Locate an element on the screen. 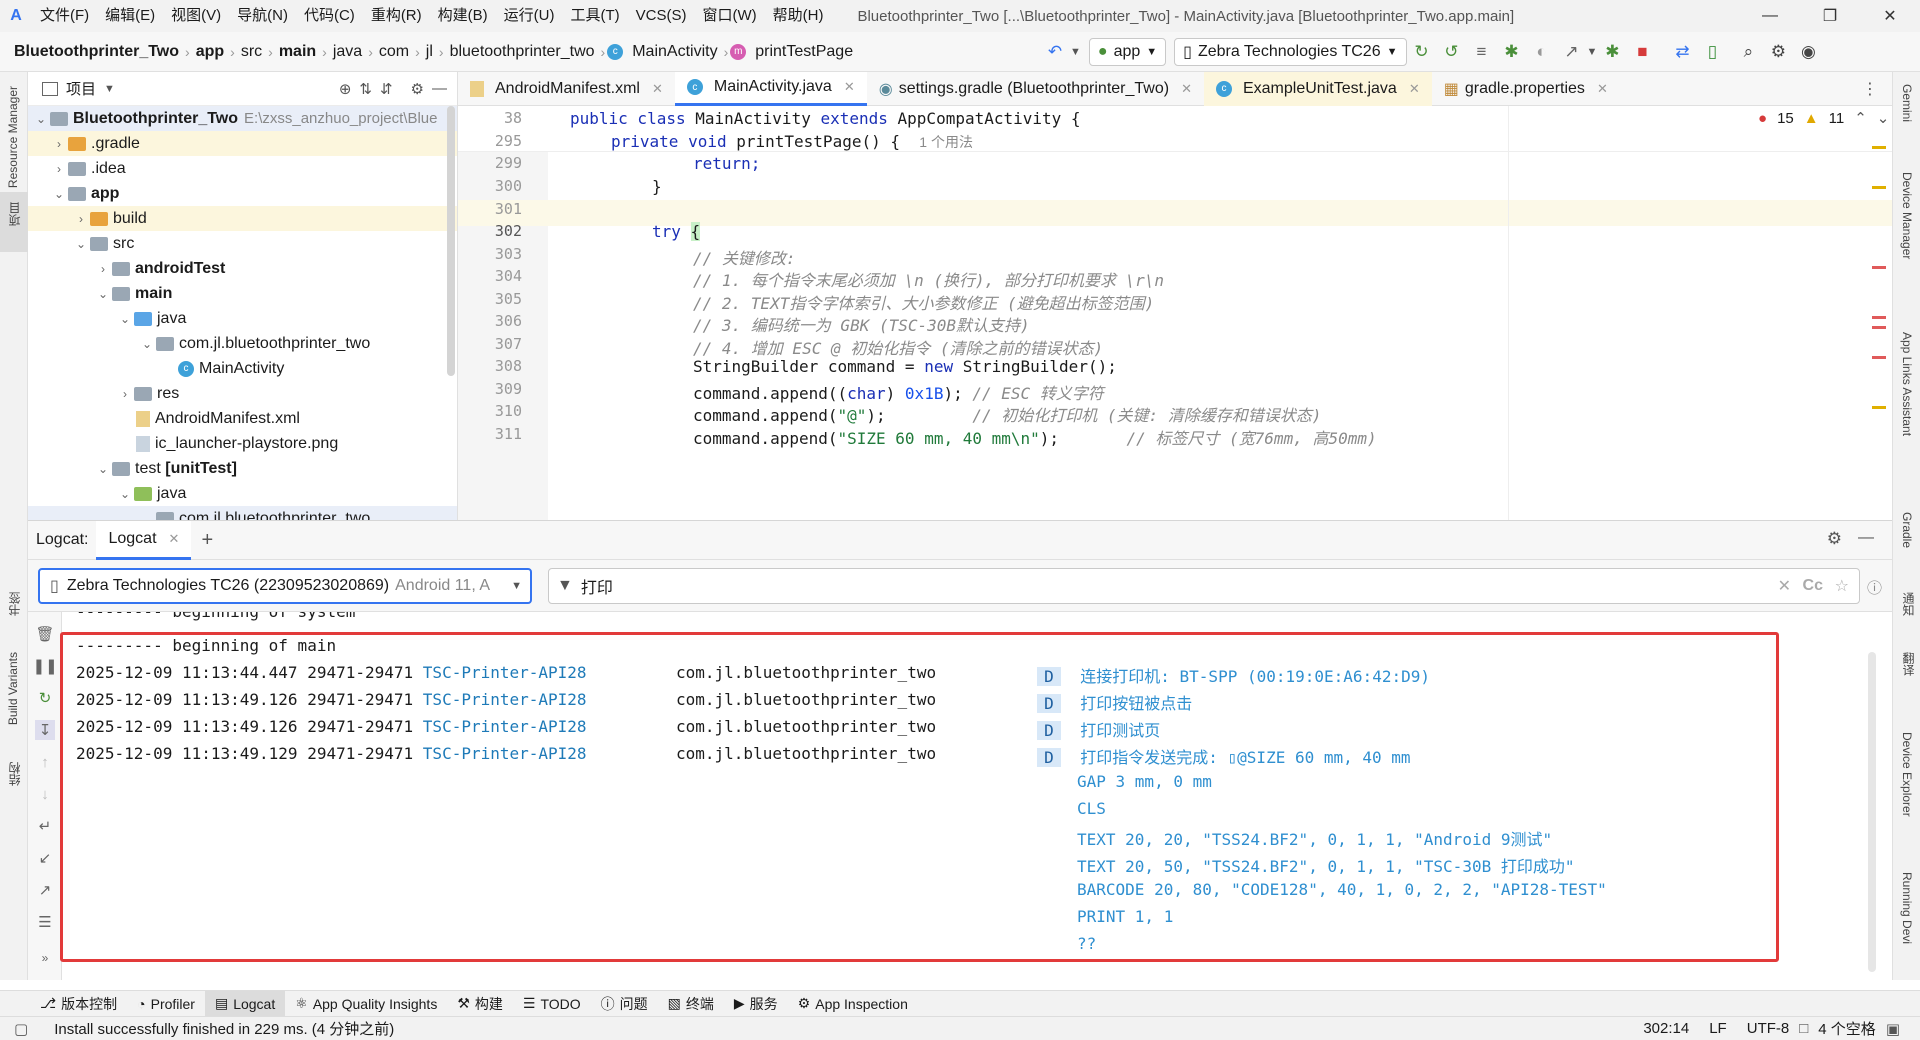 Image resolution: width=1920 pixels, height=1040 pixels. tree-item-main: ⌄ main is located at coordinates (242, 293).